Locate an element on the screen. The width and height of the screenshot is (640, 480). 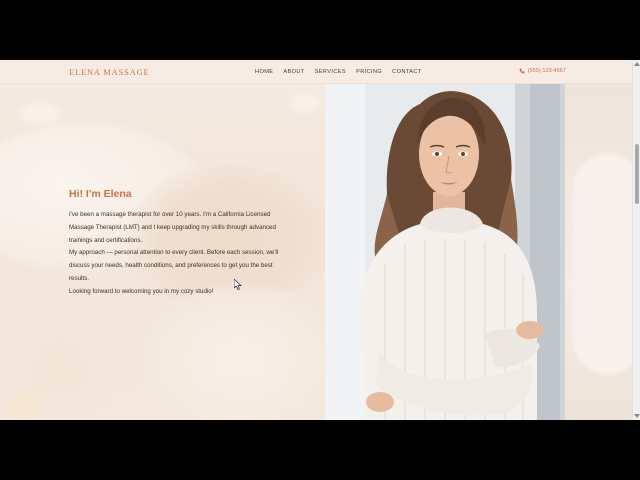
next-slide-preview is located at coordinates (598, 252).